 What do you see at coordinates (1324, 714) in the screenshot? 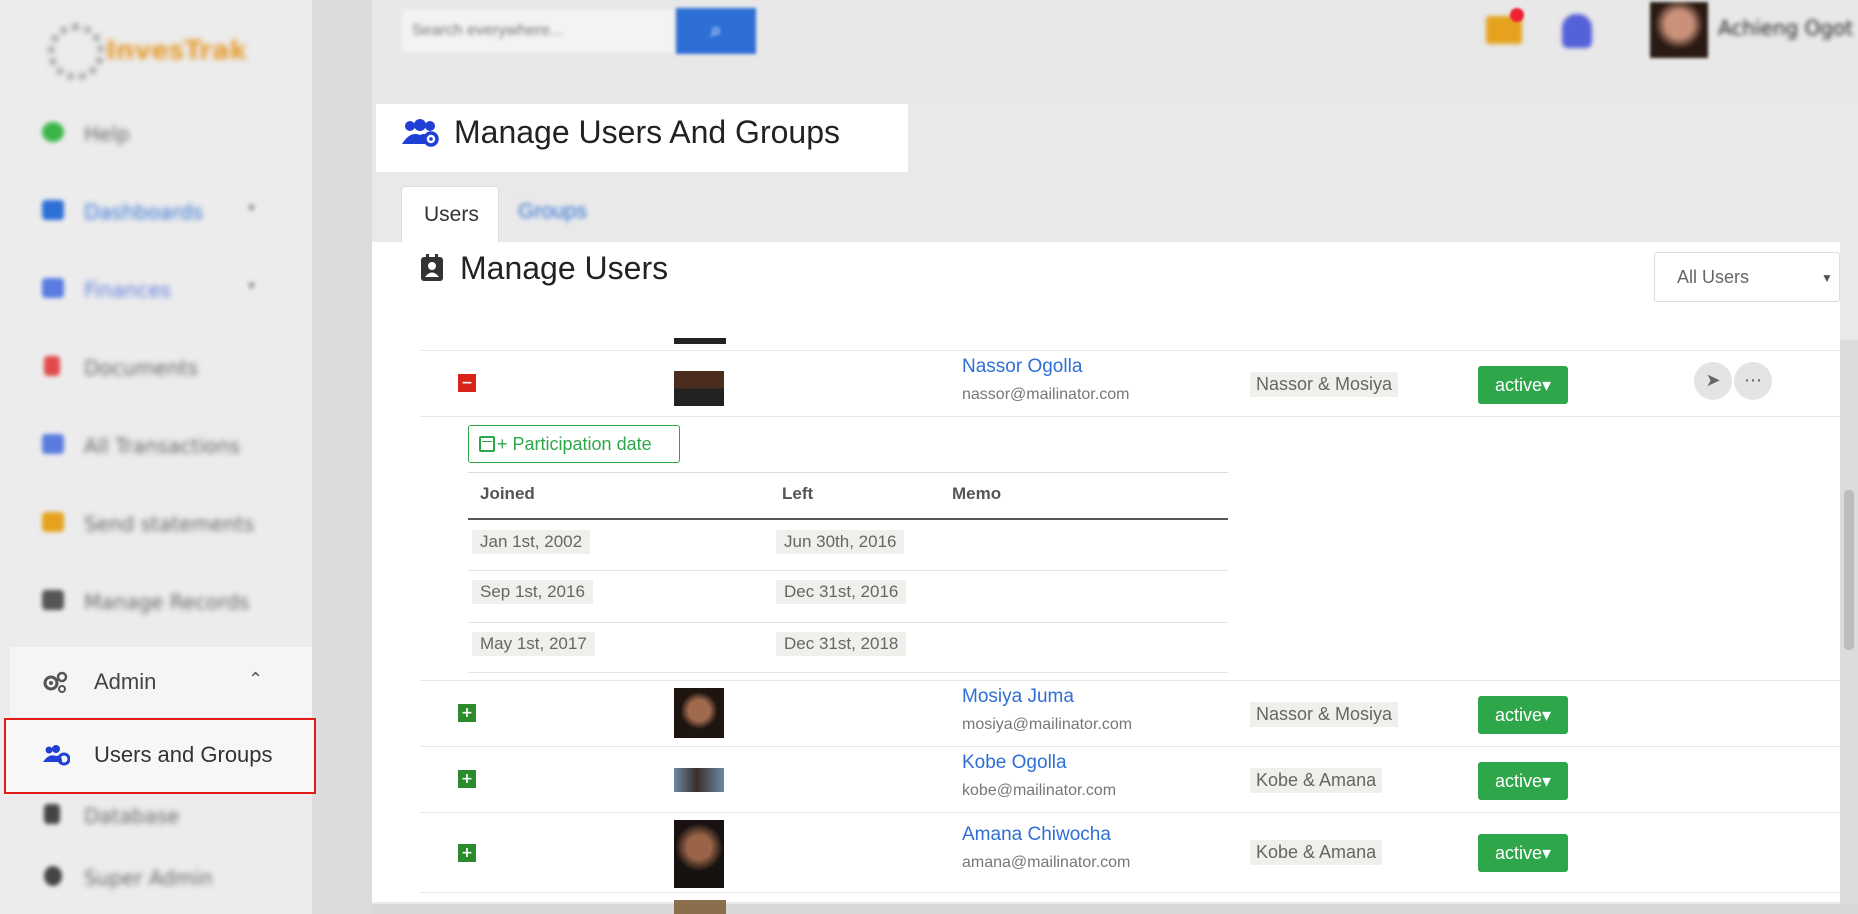
I see `group-badge: Nassor & Mosiya` at bounding box center [1324, 714].